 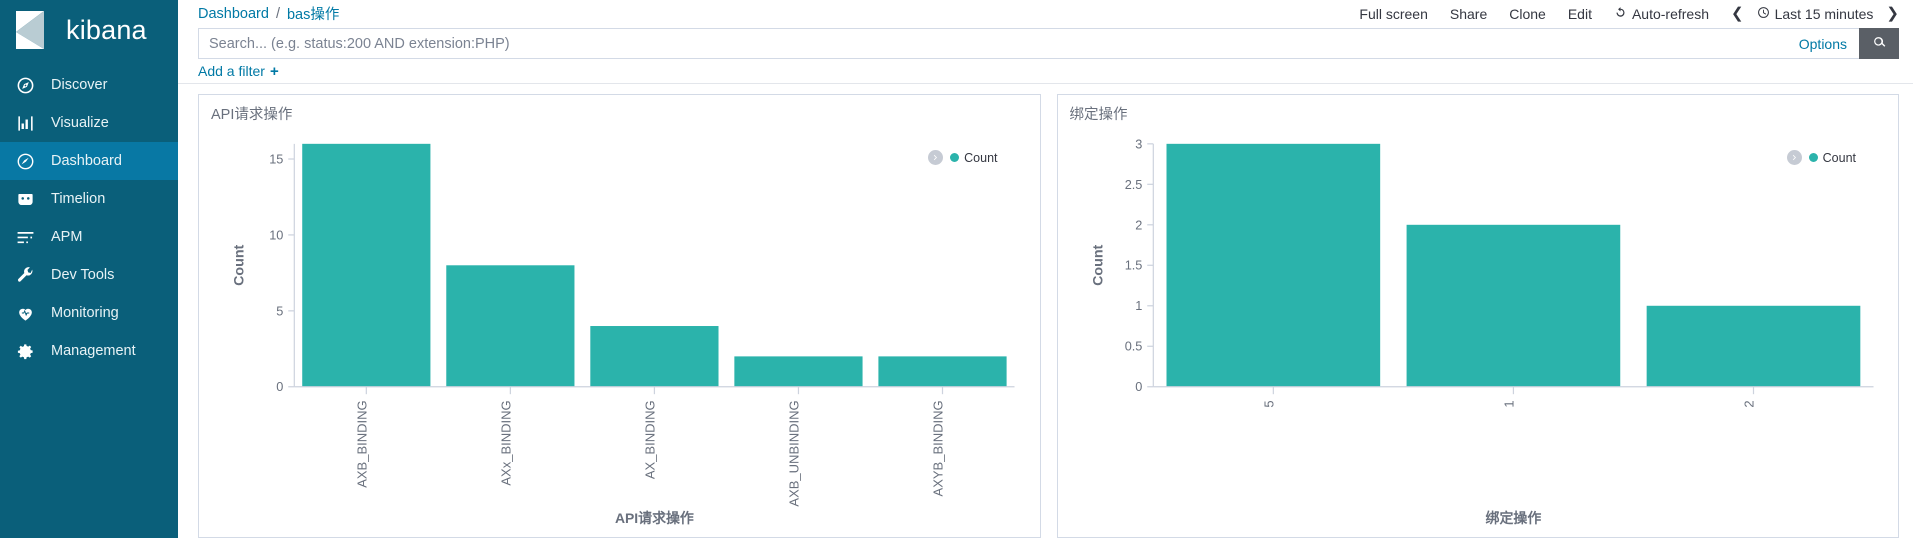 I want to click on svg-text: AXYB_BINDING, so click(x=938, y=448).